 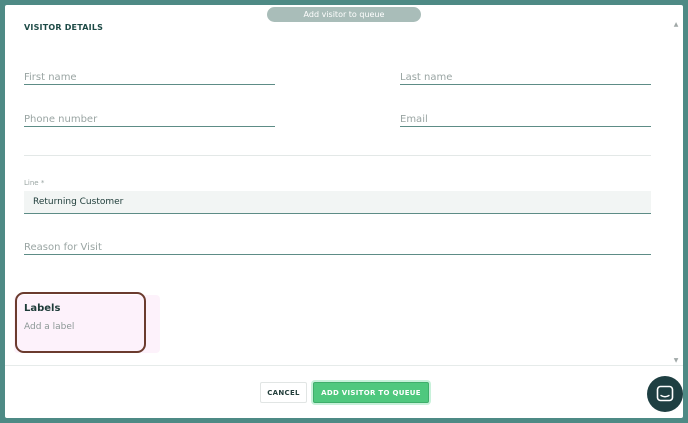 I want to click on phone-input, so click(x=149, y=119).